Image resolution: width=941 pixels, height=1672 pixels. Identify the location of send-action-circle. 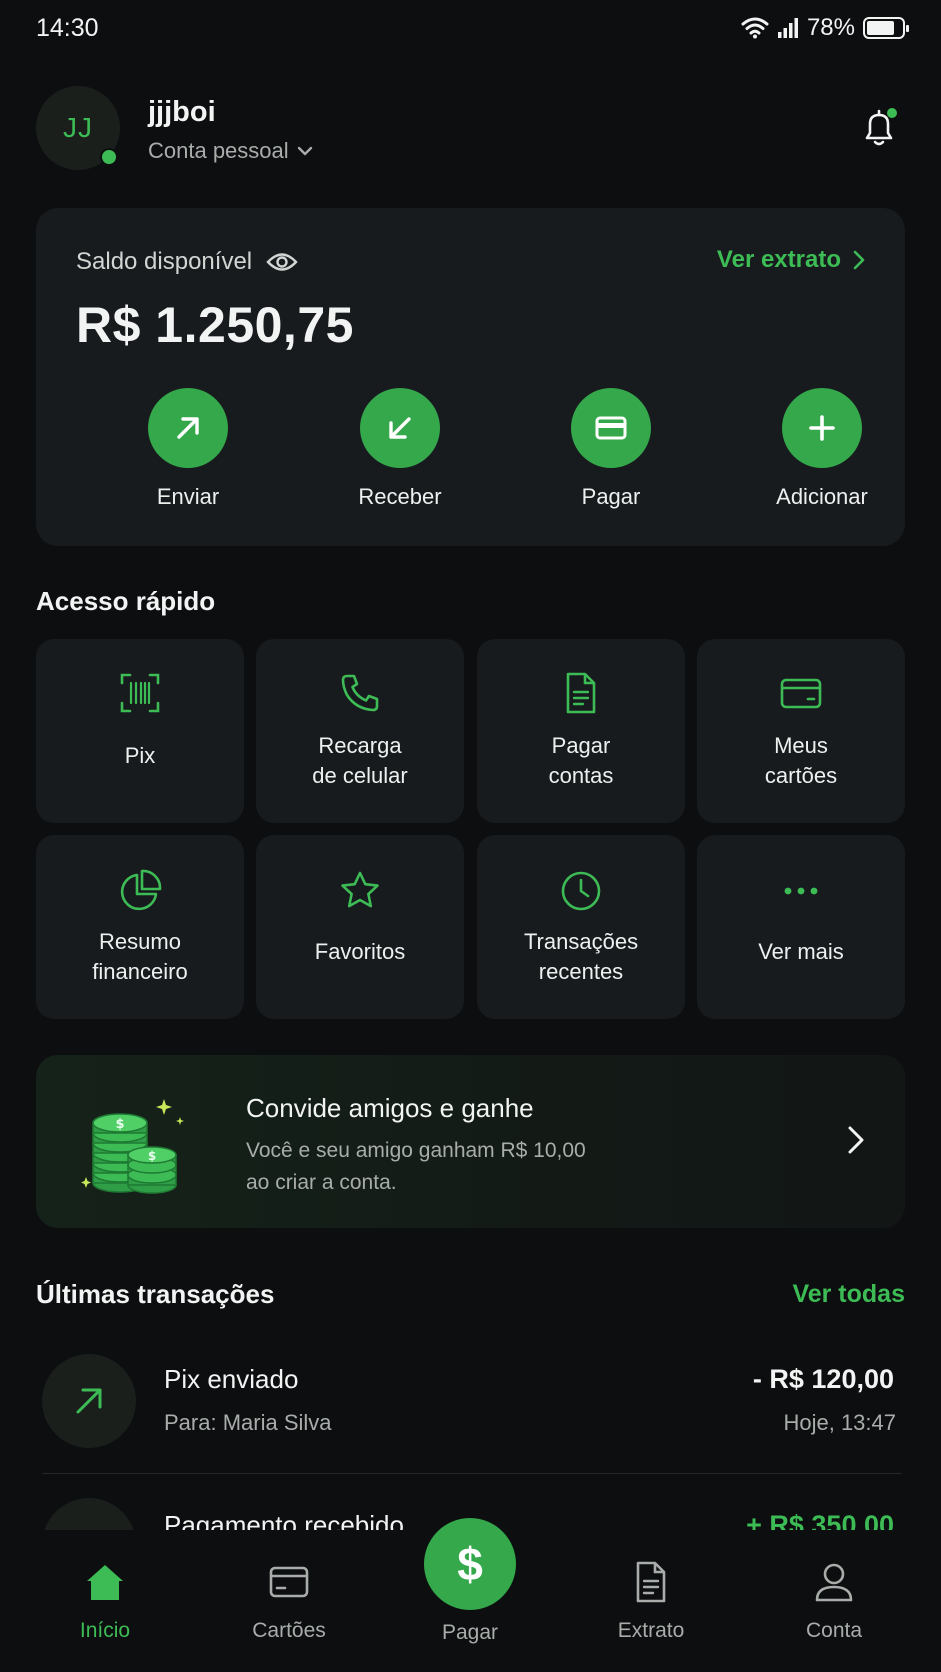
(188, 428).